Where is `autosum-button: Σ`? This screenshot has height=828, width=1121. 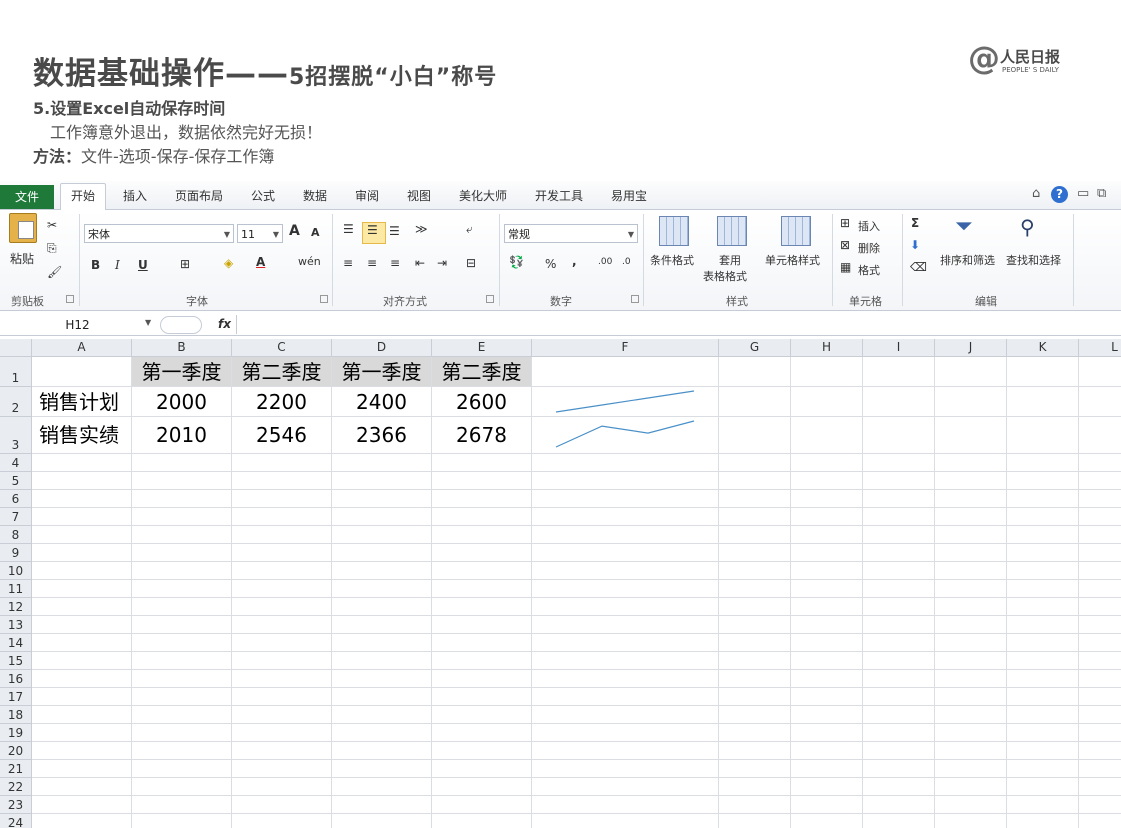 autosum-button: Σ is located at coordinates (915, 223).